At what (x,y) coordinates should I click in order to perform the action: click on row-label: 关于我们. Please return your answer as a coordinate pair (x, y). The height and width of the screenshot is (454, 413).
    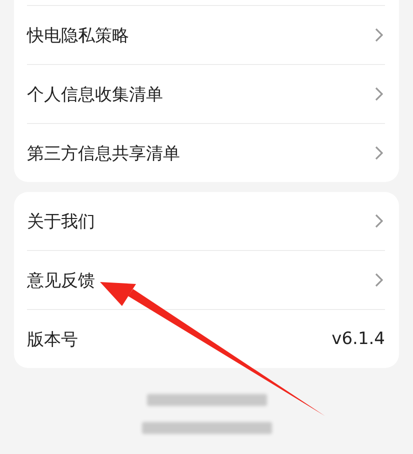
    Looking at the image, I should click on (61, 221).